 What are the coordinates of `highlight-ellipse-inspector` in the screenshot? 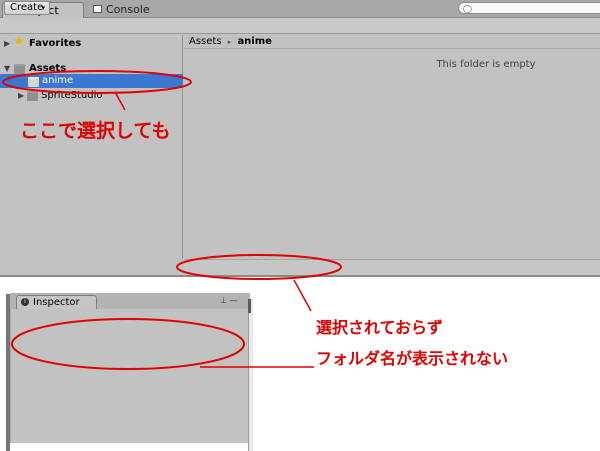 It's located at (128, 344).